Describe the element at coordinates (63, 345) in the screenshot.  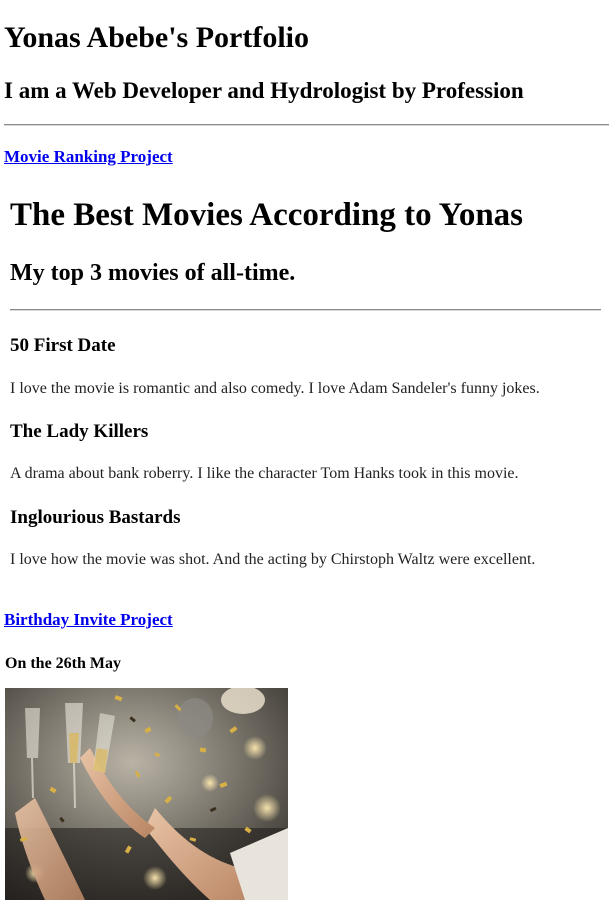
I see `movie-title-1: 50 First Date` at that location.